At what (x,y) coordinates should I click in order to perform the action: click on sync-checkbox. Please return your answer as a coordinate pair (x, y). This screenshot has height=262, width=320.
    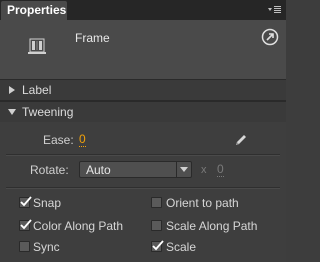
    Looking at the image, I should click on (24, 246).